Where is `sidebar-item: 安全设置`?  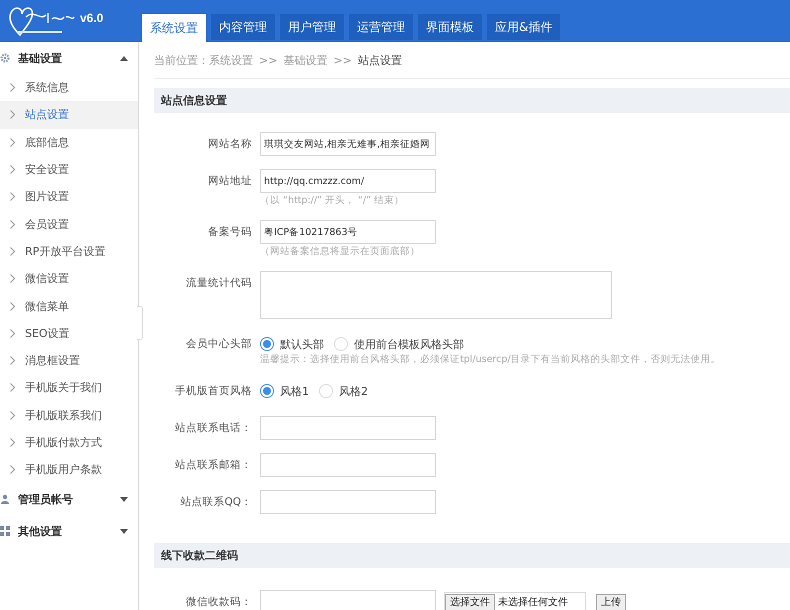
sidebar-item: 安全设置 is located at coordinates (69, 170).